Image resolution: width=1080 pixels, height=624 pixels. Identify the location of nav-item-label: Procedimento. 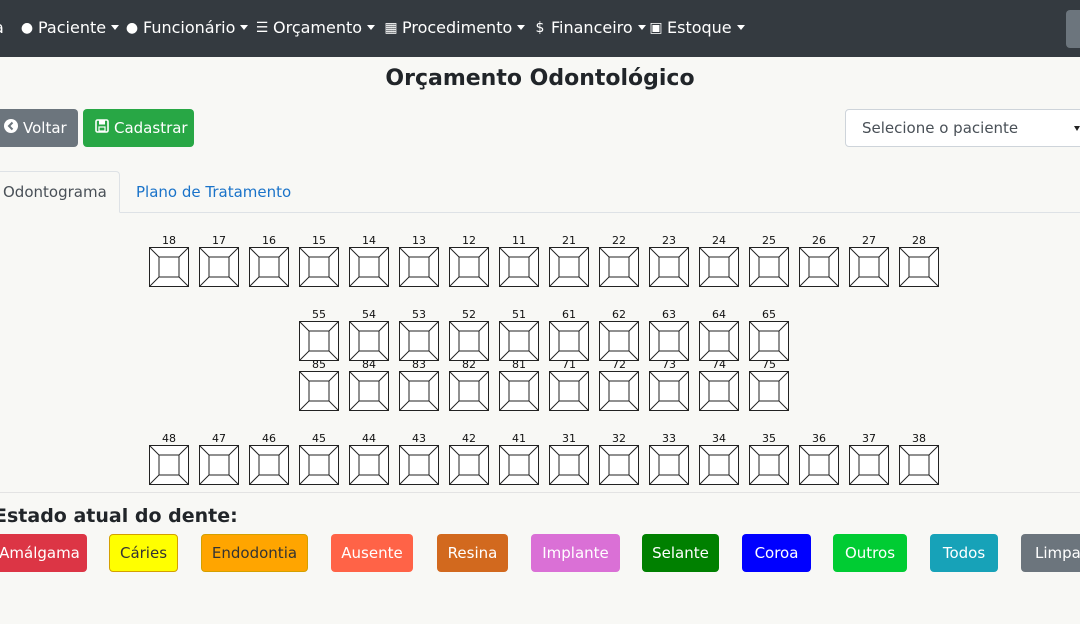
(457, 27).